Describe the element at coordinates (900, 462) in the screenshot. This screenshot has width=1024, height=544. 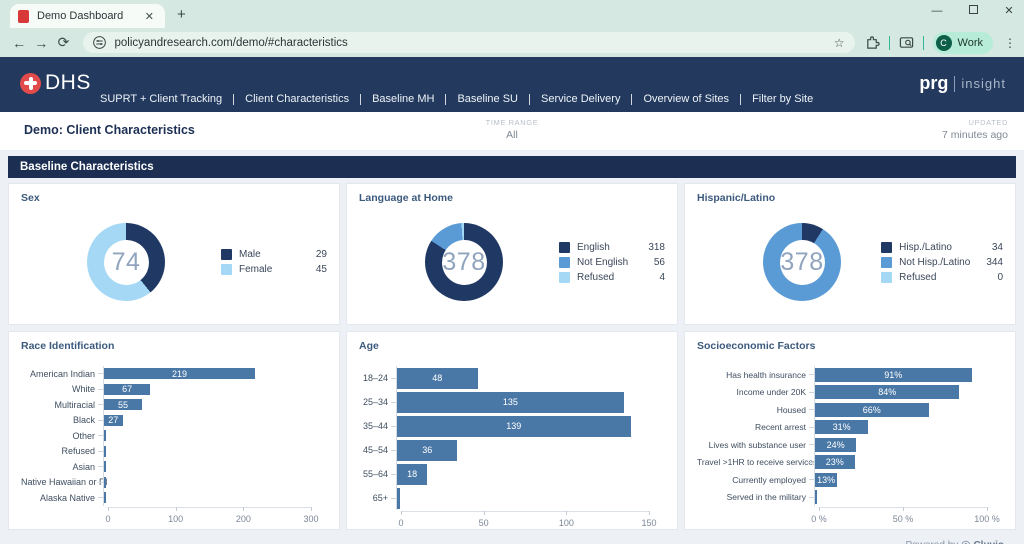
I see `bar-track: 23%` at that location.